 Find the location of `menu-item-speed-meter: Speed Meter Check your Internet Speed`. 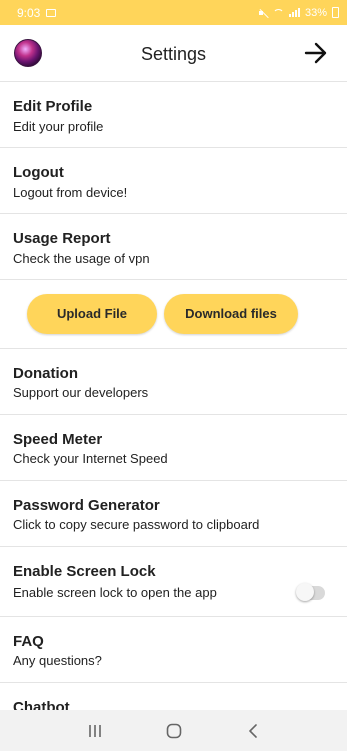

menu-item-speed-meter: Speed Meter Check your Internet Speed is located at coordinates (173, 448).